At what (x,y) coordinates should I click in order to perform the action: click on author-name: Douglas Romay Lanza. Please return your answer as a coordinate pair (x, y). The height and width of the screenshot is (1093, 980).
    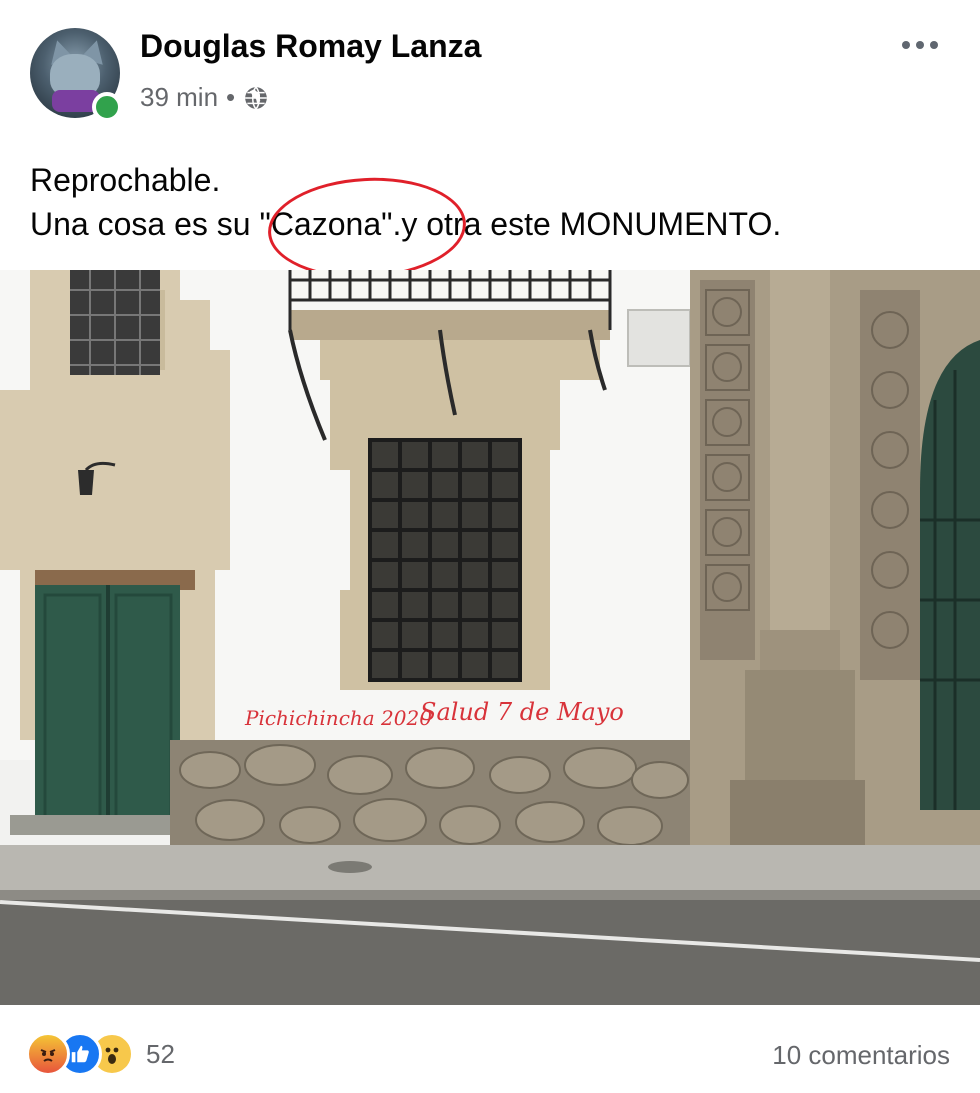
    Looking at the image, I should click on (310, 46).